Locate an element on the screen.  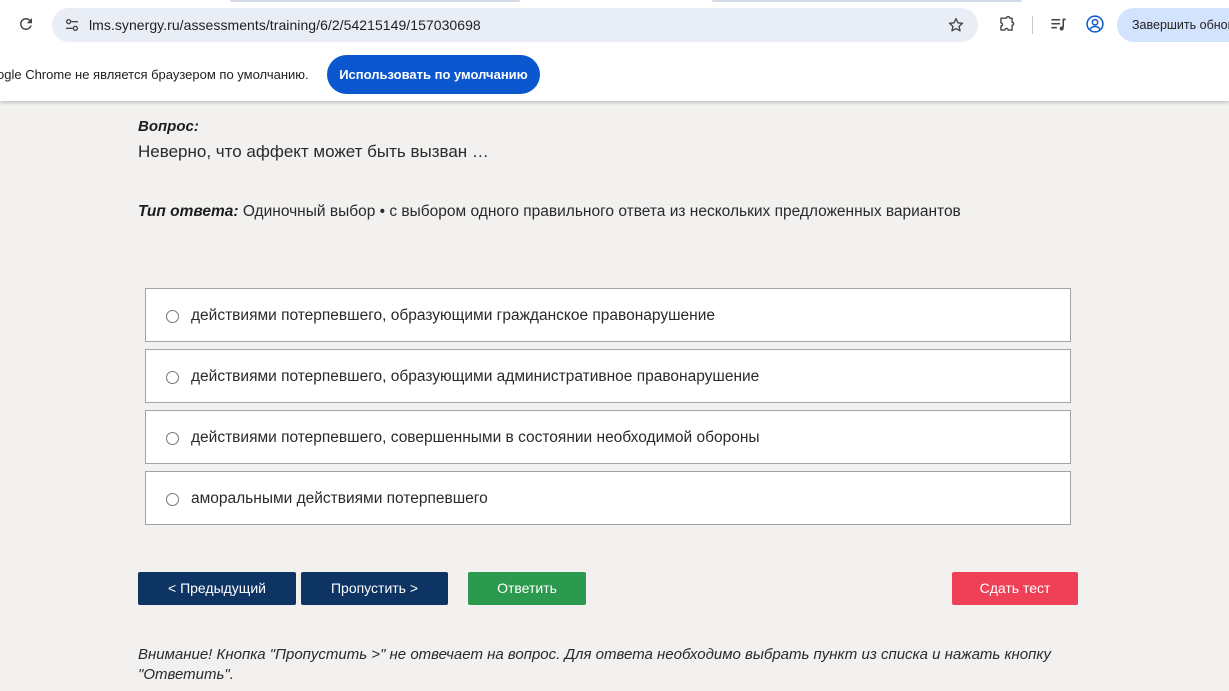
extensions-icon is located at coordinates (1006, 24).